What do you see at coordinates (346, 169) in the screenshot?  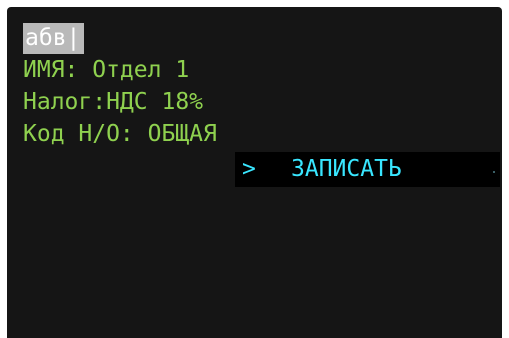 I see `save-label: ЗАПИСАТЬ` at bounding box center [346, 169].